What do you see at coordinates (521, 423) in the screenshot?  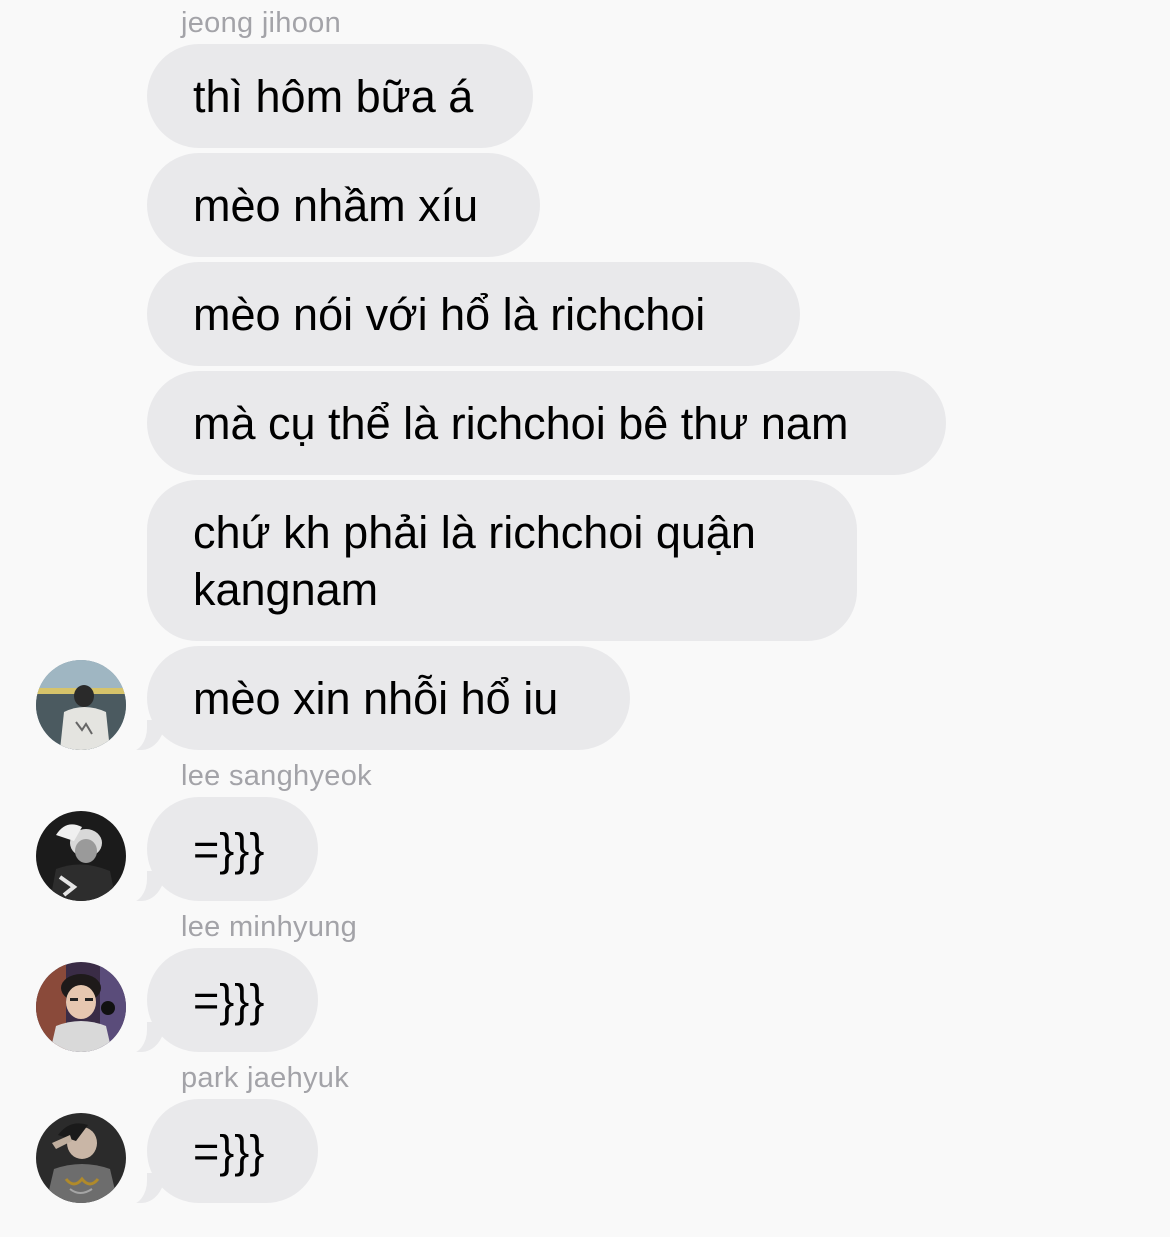 I see `message-text: mà cụ thể là richchoi bê thư nam` at bounding box center [521, 423].